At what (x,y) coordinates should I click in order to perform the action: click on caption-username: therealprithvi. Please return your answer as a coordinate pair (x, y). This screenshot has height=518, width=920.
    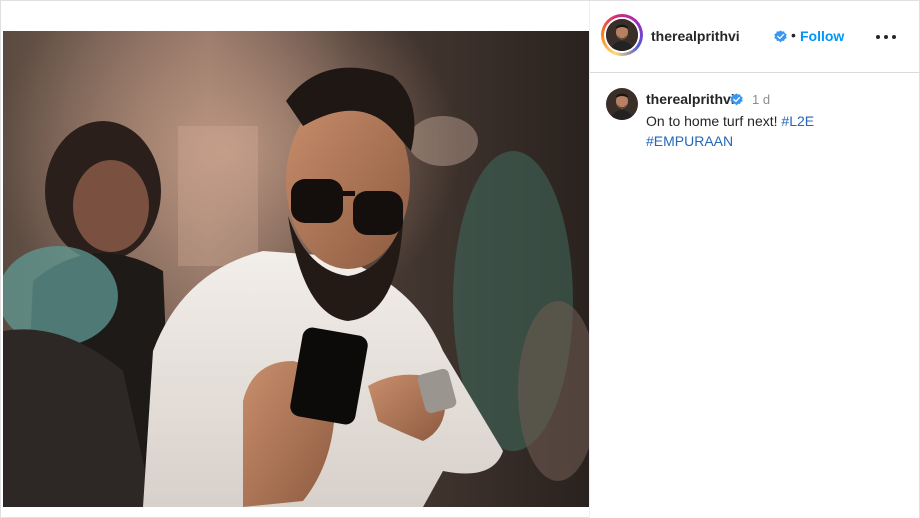
    Looking at the image, I should click on (690, 99).